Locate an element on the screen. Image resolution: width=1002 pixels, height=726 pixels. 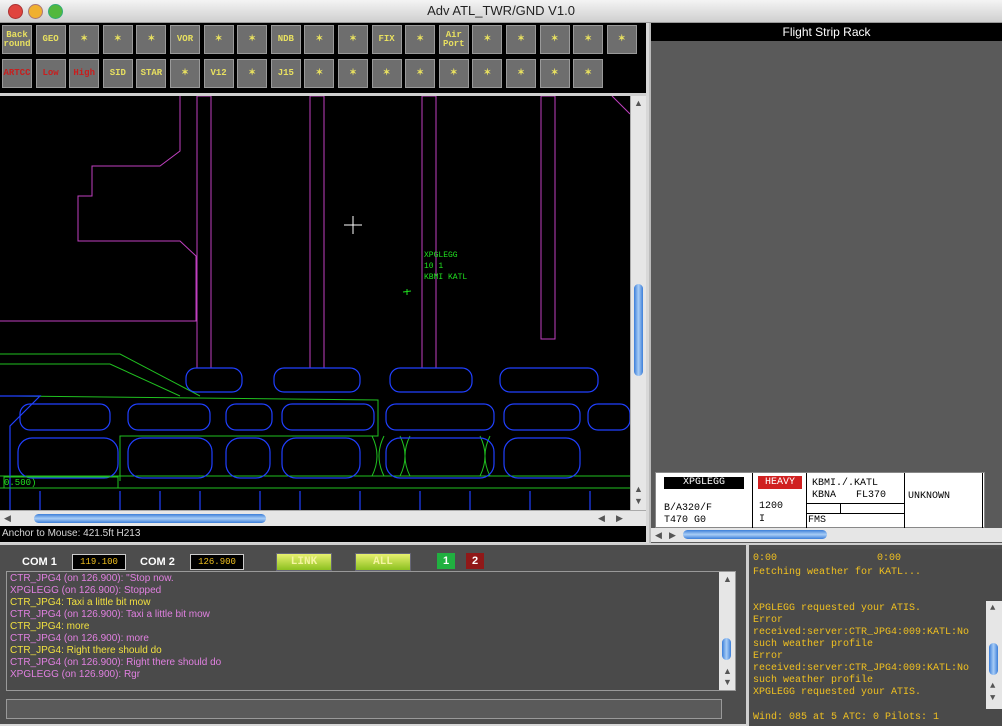
radar-vertical-scrollbar: ▲ ▲ ▼ is located at coordinates (638, 303).